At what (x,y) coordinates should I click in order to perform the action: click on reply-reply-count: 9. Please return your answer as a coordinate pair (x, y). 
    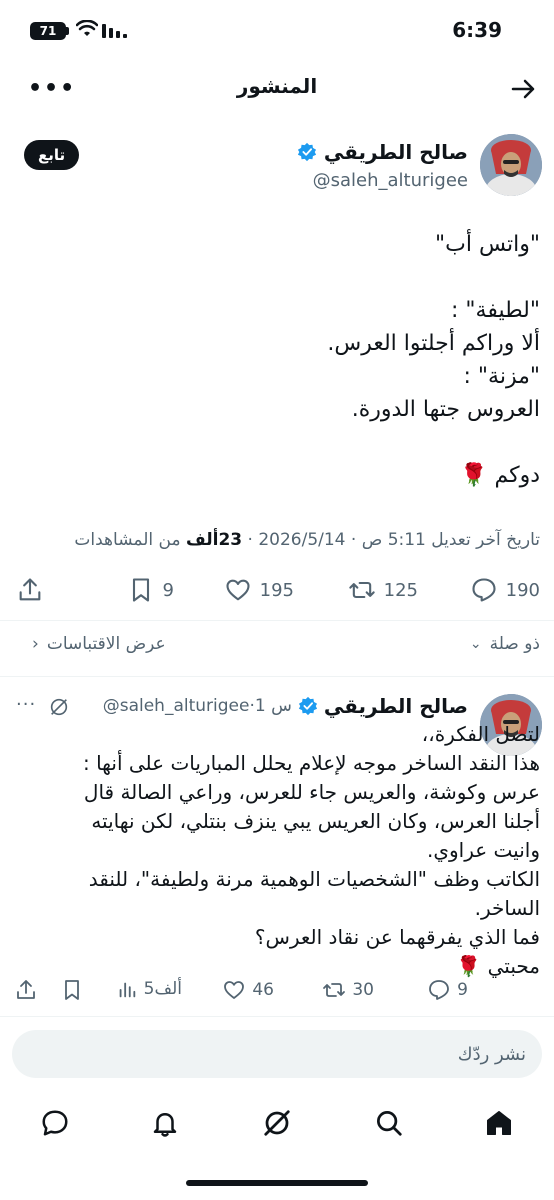
    Looking at the image, I should click on (462, 990).